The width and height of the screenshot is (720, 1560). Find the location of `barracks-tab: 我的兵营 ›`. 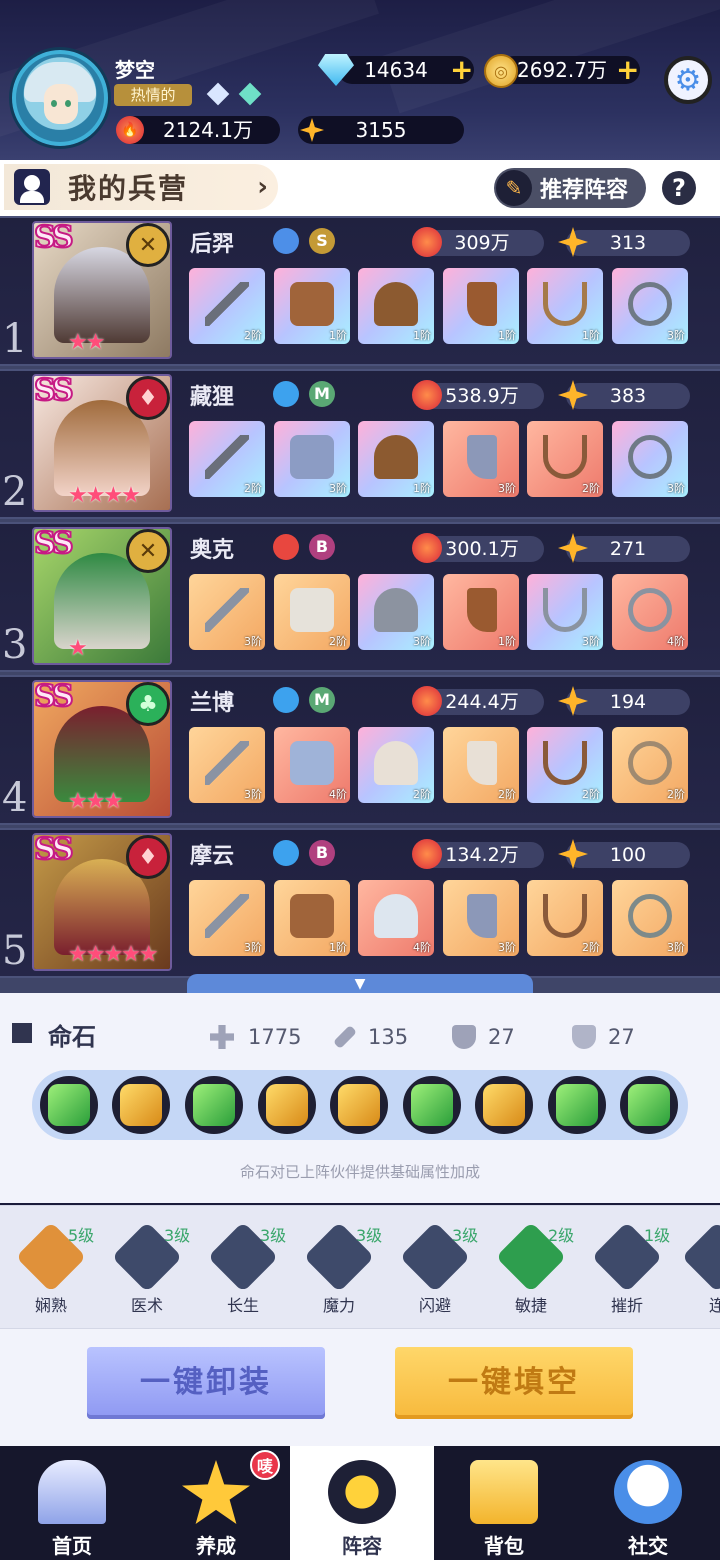

barracks-tab: 我的兵营 › is located at coordinates (141, 187).